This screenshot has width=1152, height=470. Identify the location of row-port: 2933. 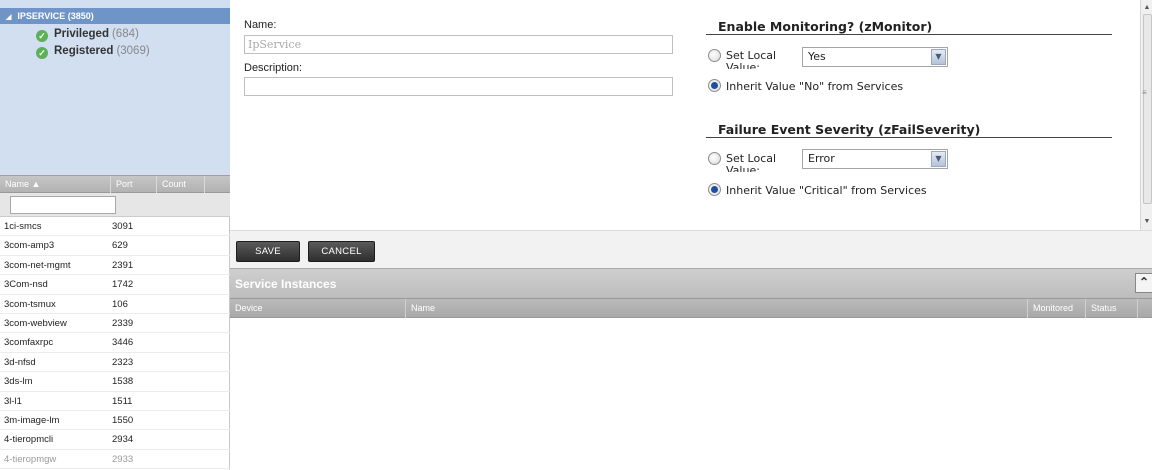
(123, 459).